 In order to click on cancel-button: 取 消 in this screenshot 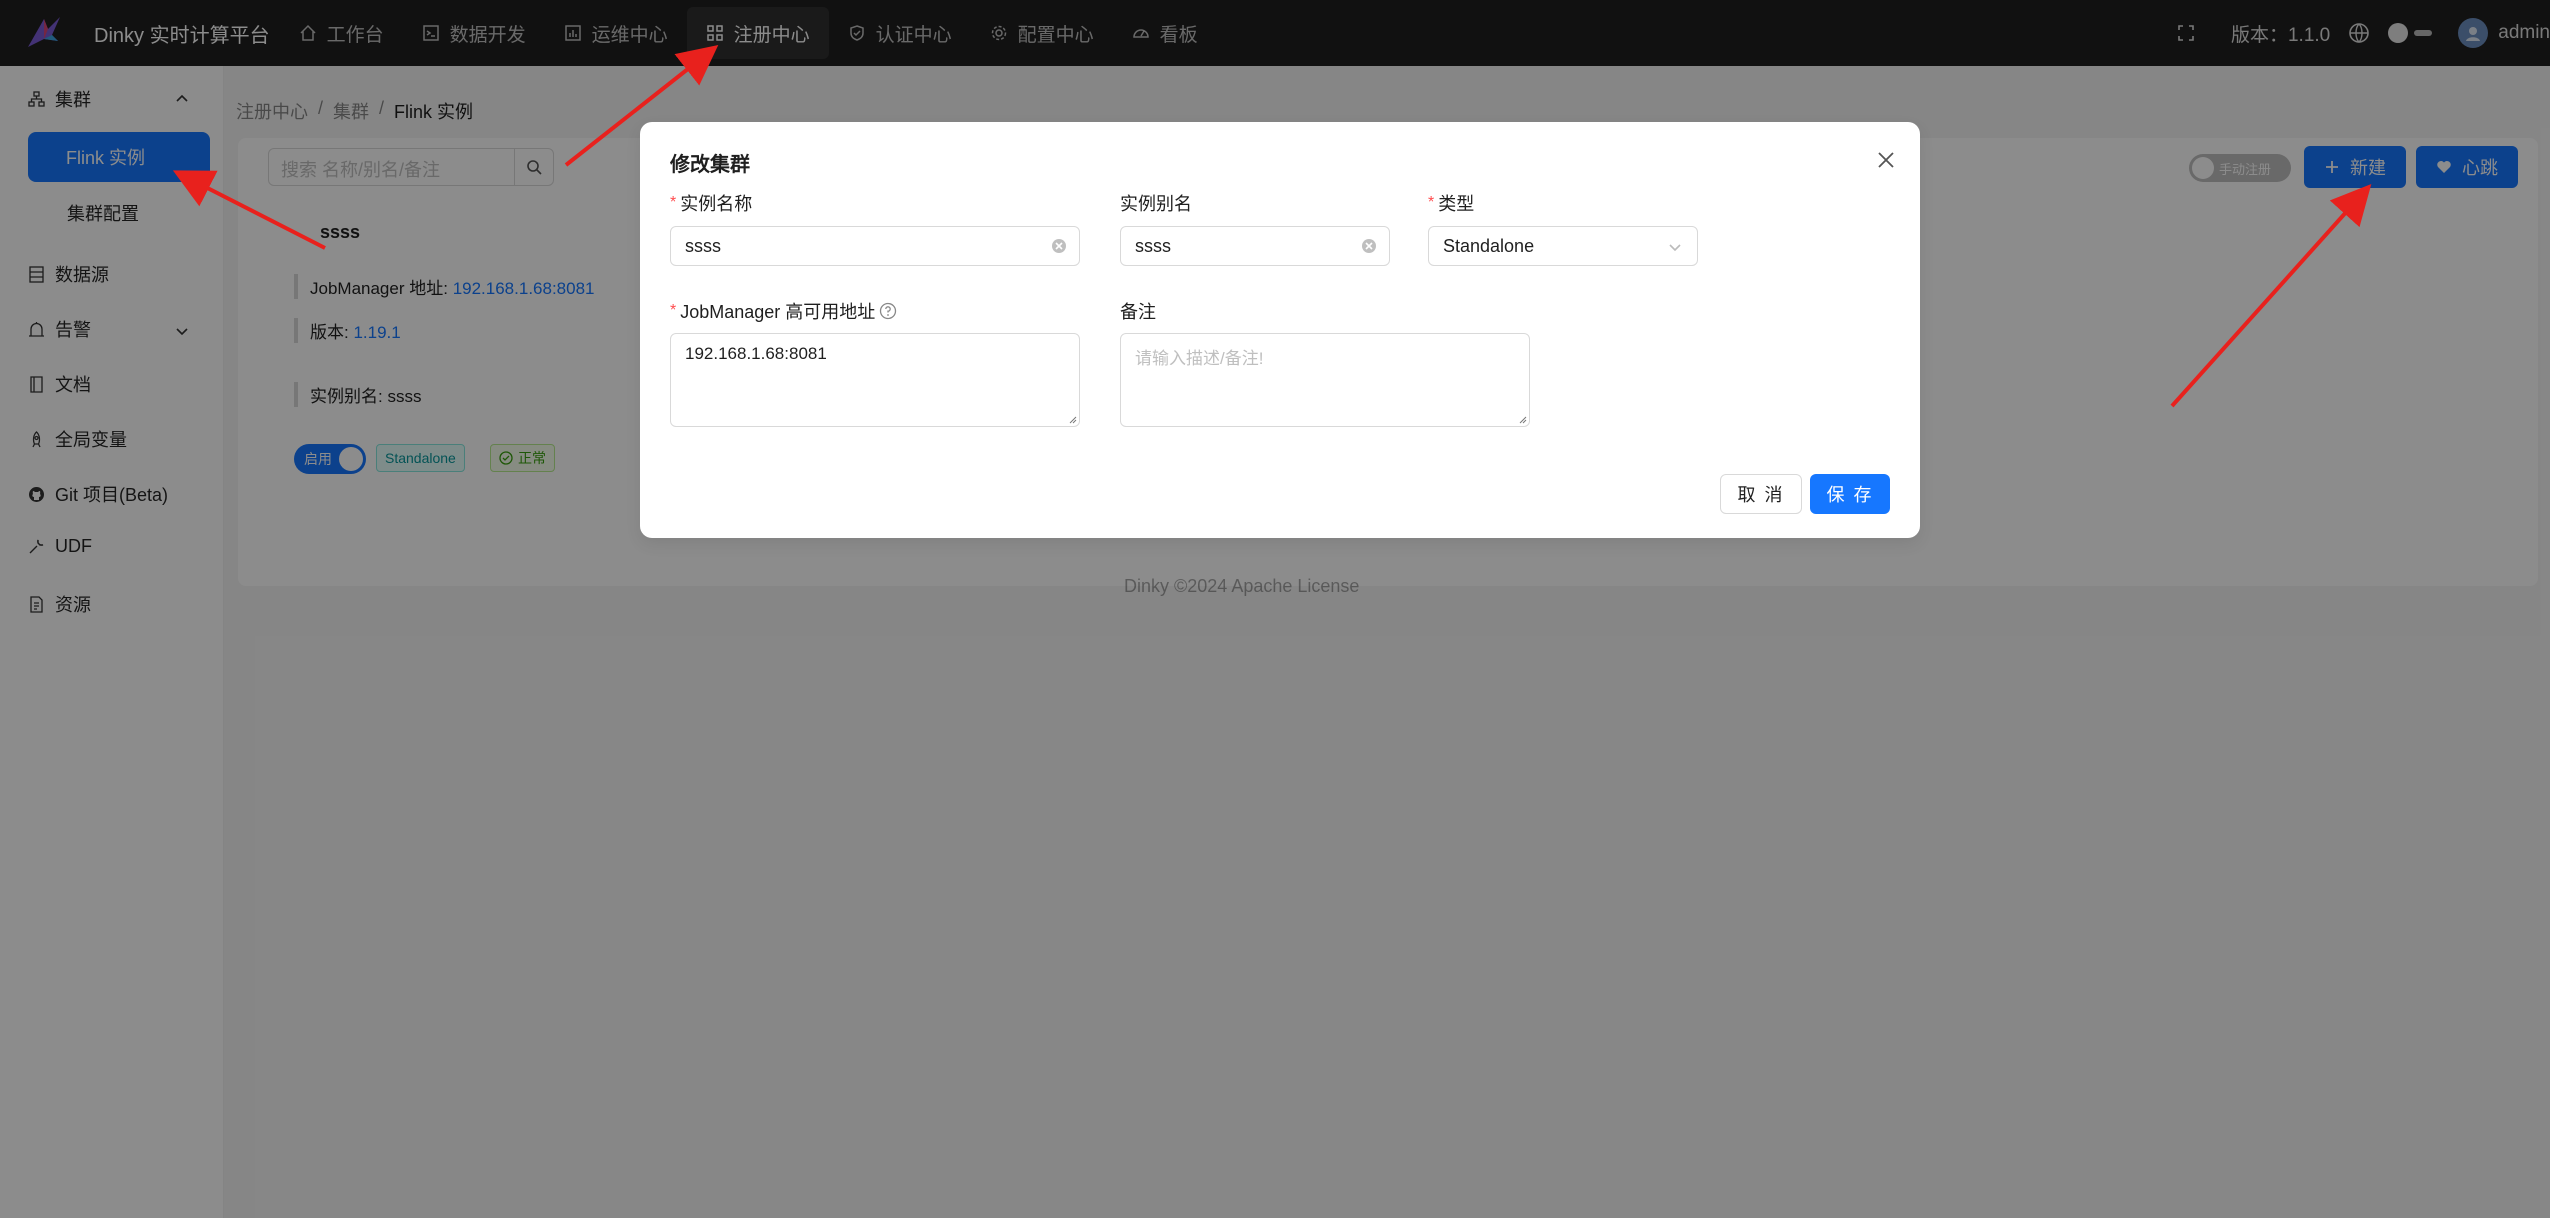, I will do `click(1761, 494)`.